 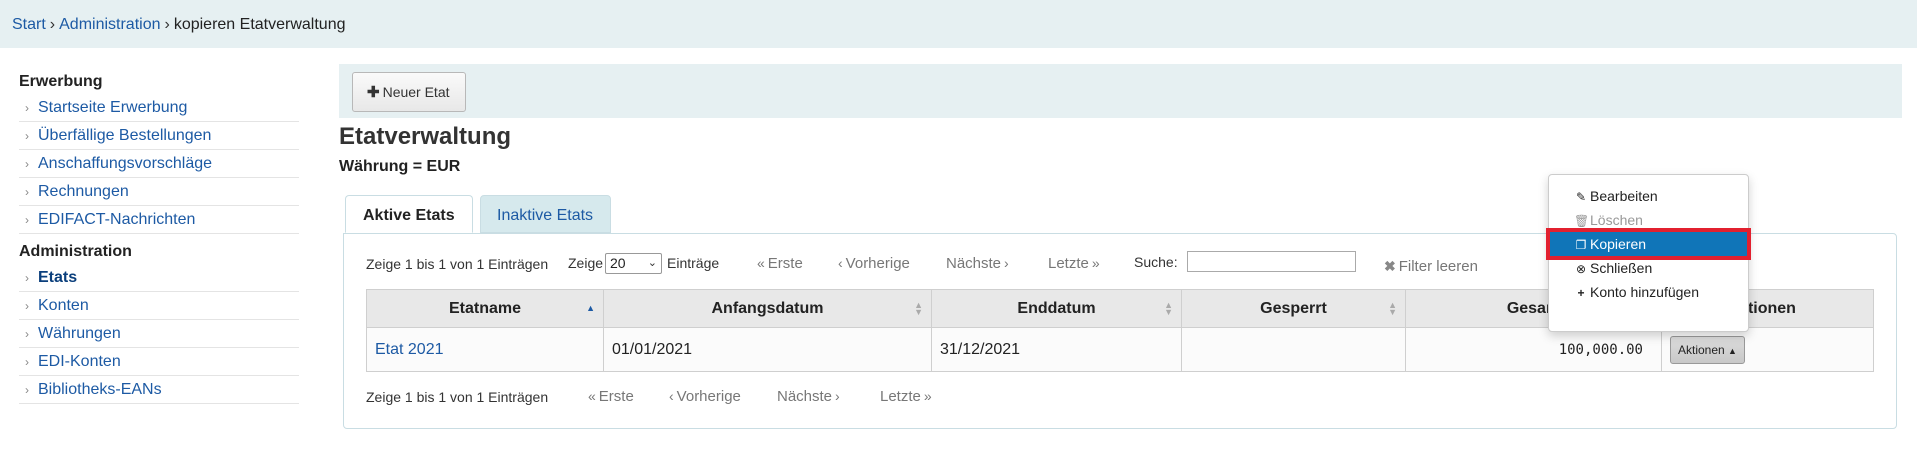 What do you see at coordinates (1624, 196) in the screenshot?
I see `menu-item-label: Bearbeiten` at bounding box center [1624, 196].